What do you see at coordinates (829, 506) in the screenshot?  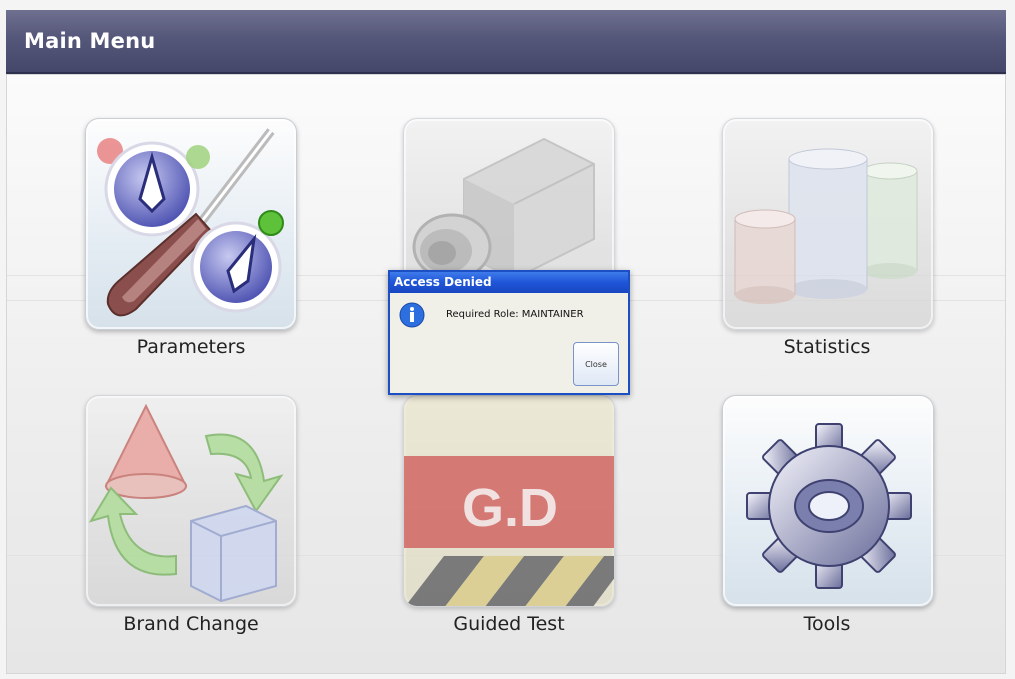 I see `gear-icon` at bounding box center [829, 506].